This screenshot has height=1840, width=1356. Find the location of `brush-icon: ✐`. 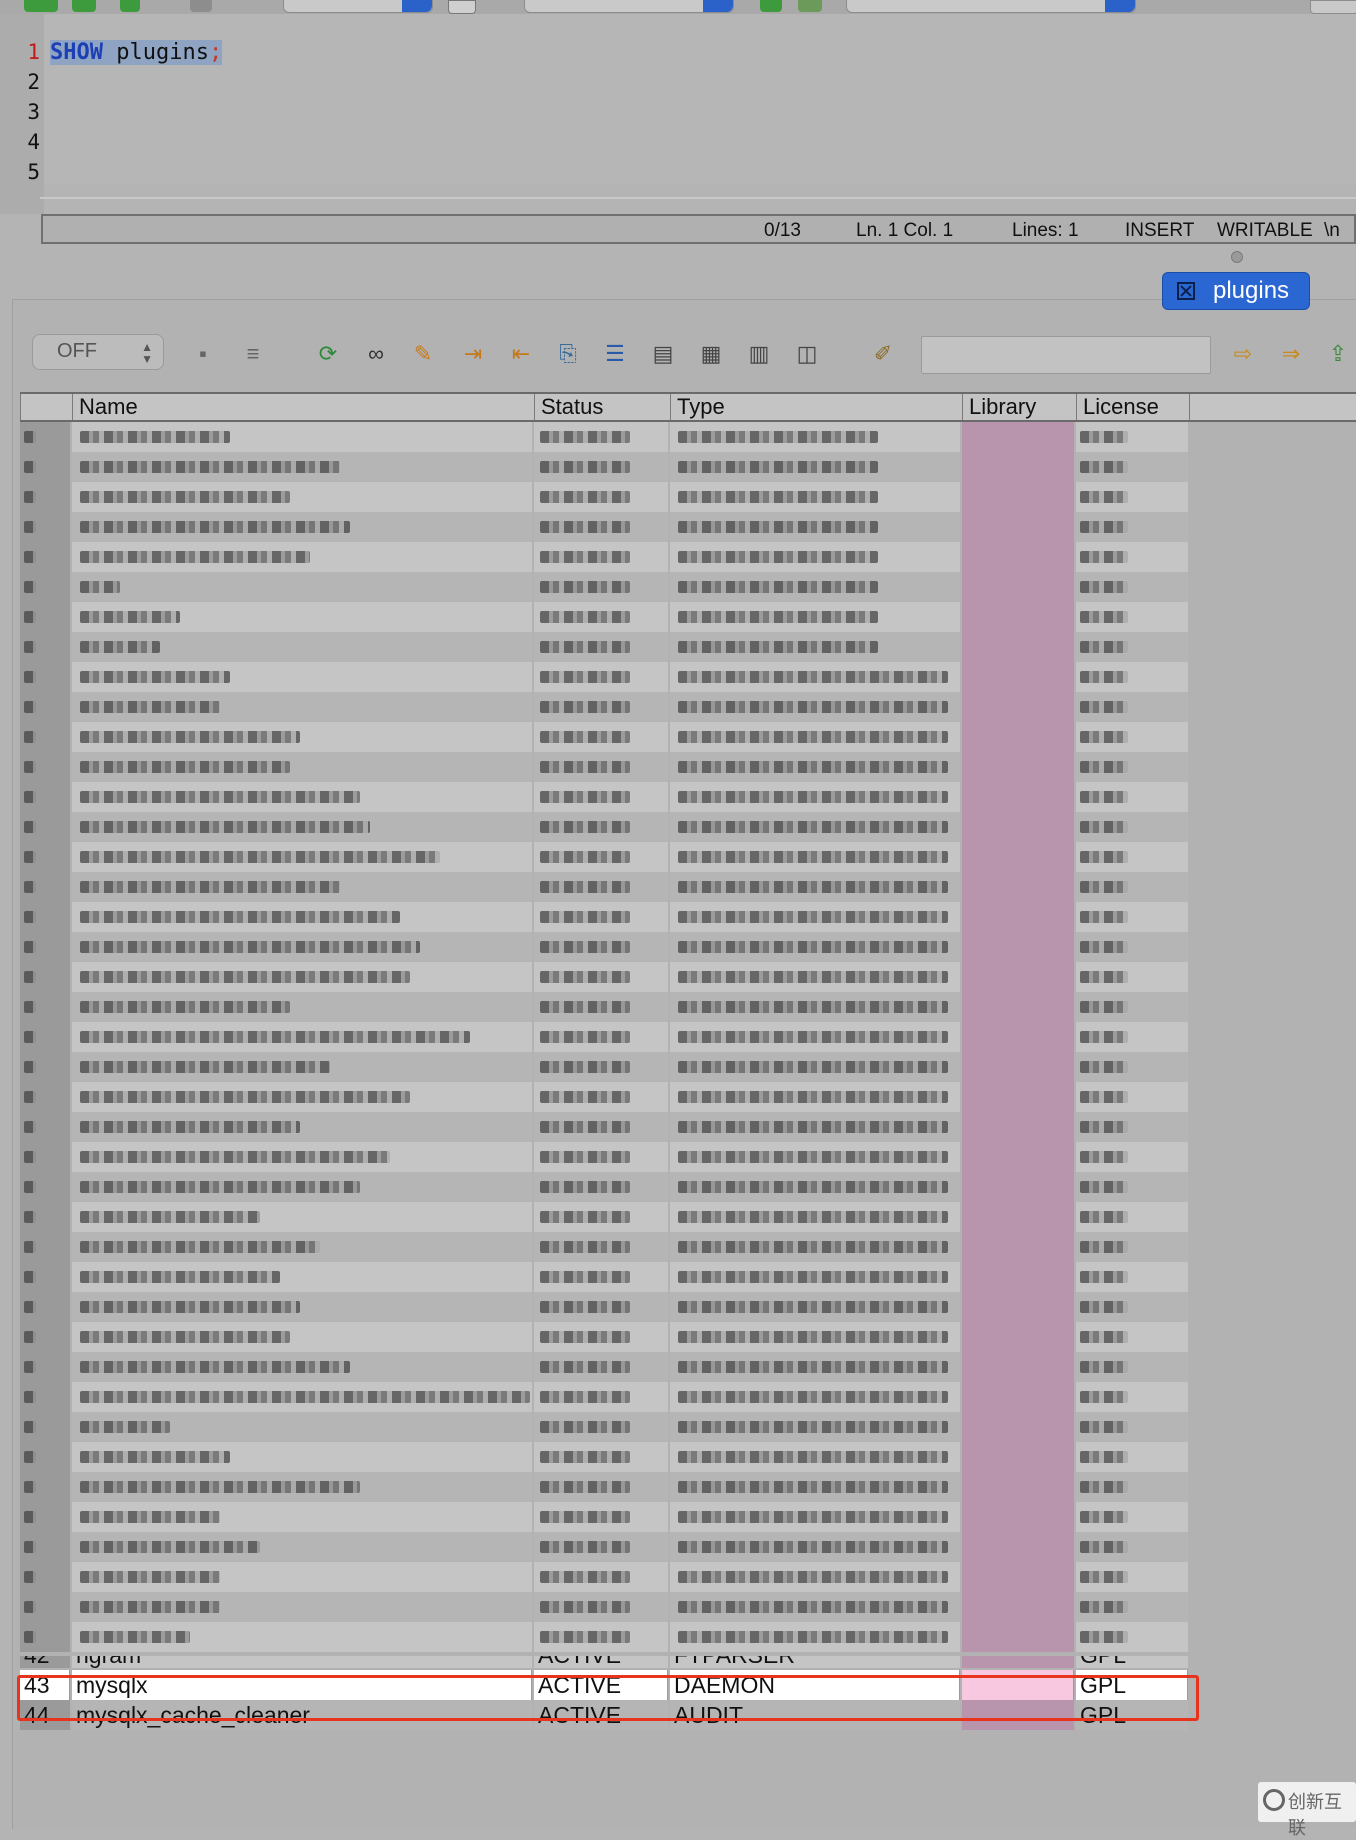

brush-icon: ✐ is located at coordinates (883, 354).